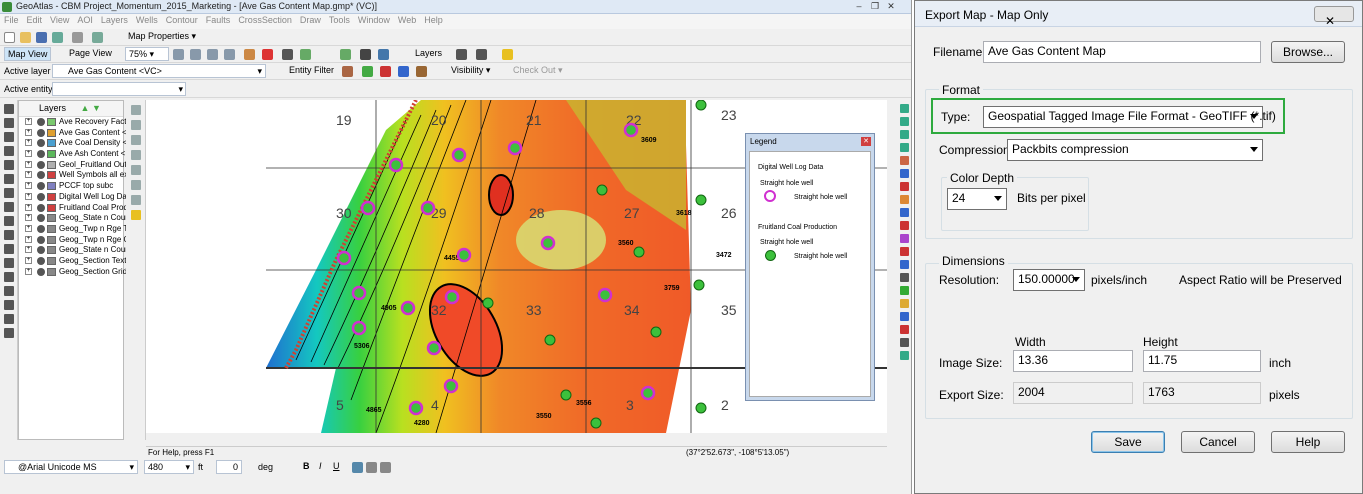 The width and height of the screenshot is (1363, 494). Describe the element at coordinates (85, 20) in the screenshot. I see `menu-aoi: AOI` at that location.